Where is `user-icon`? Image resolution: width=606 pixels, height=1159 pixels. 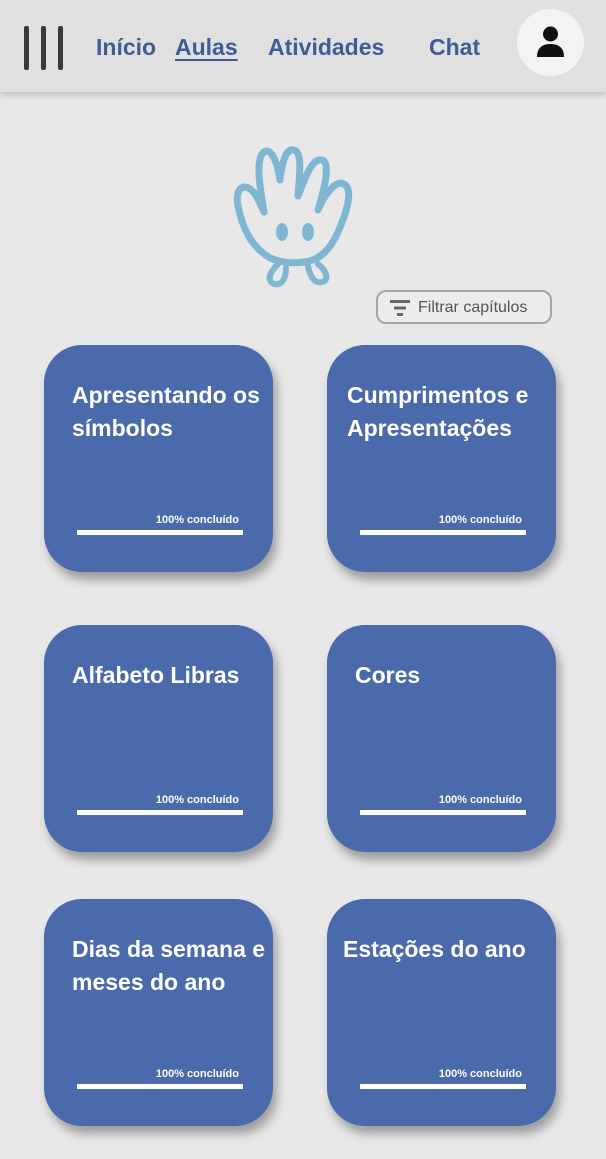 user-icon is located at coordinates (550, 41).